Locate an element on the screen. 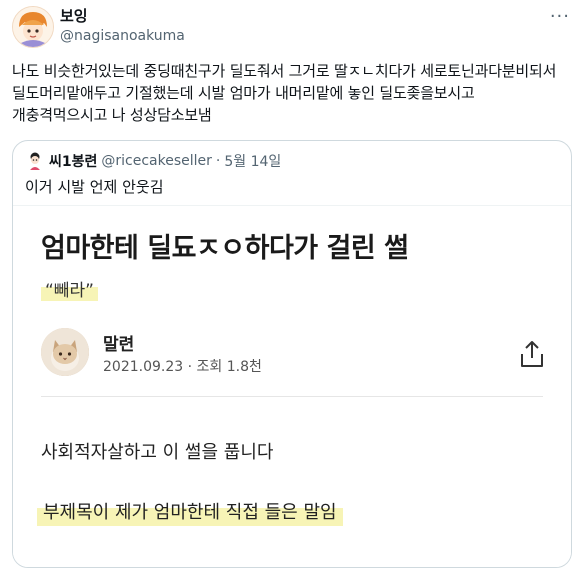  article-divider is located at coordinates (292, 396).